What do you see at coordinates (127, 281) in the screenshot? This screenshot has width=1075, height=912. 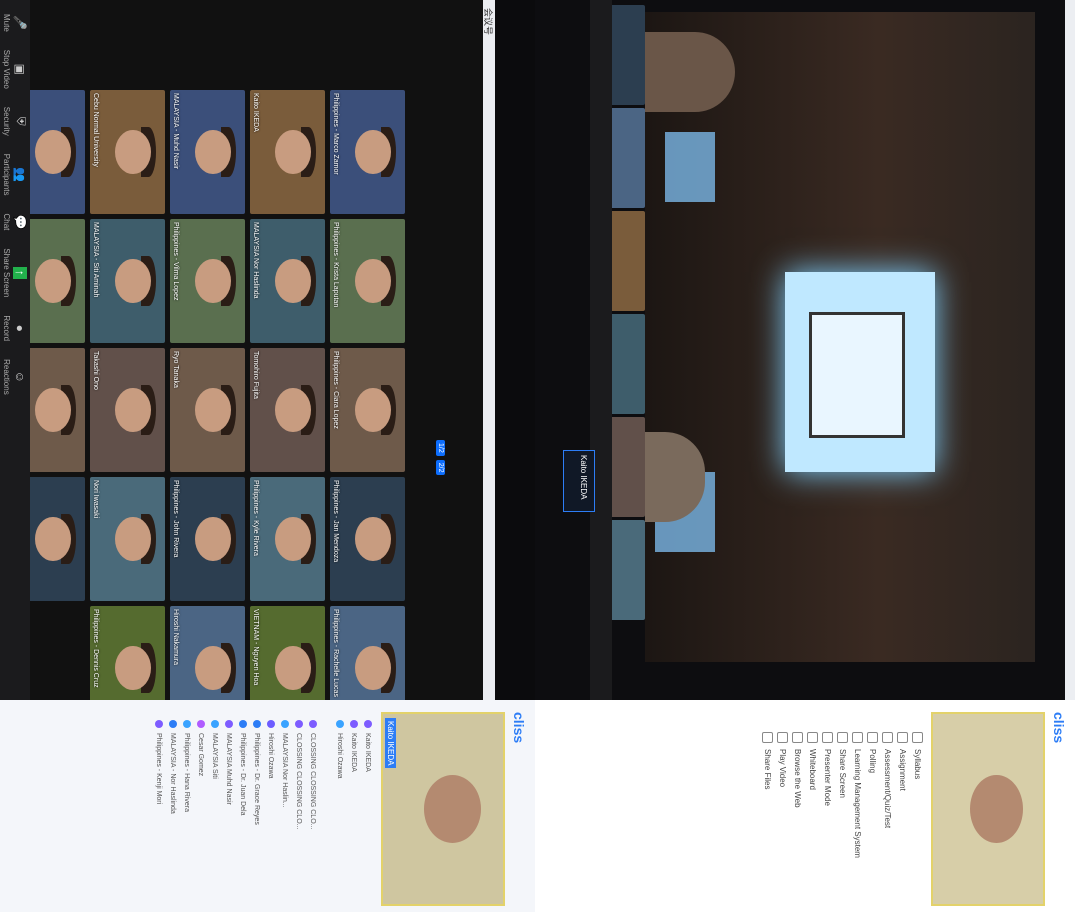 I see `participant-tile: MALAYSIA - Siti Aminah` at bounding box center [127, 281].